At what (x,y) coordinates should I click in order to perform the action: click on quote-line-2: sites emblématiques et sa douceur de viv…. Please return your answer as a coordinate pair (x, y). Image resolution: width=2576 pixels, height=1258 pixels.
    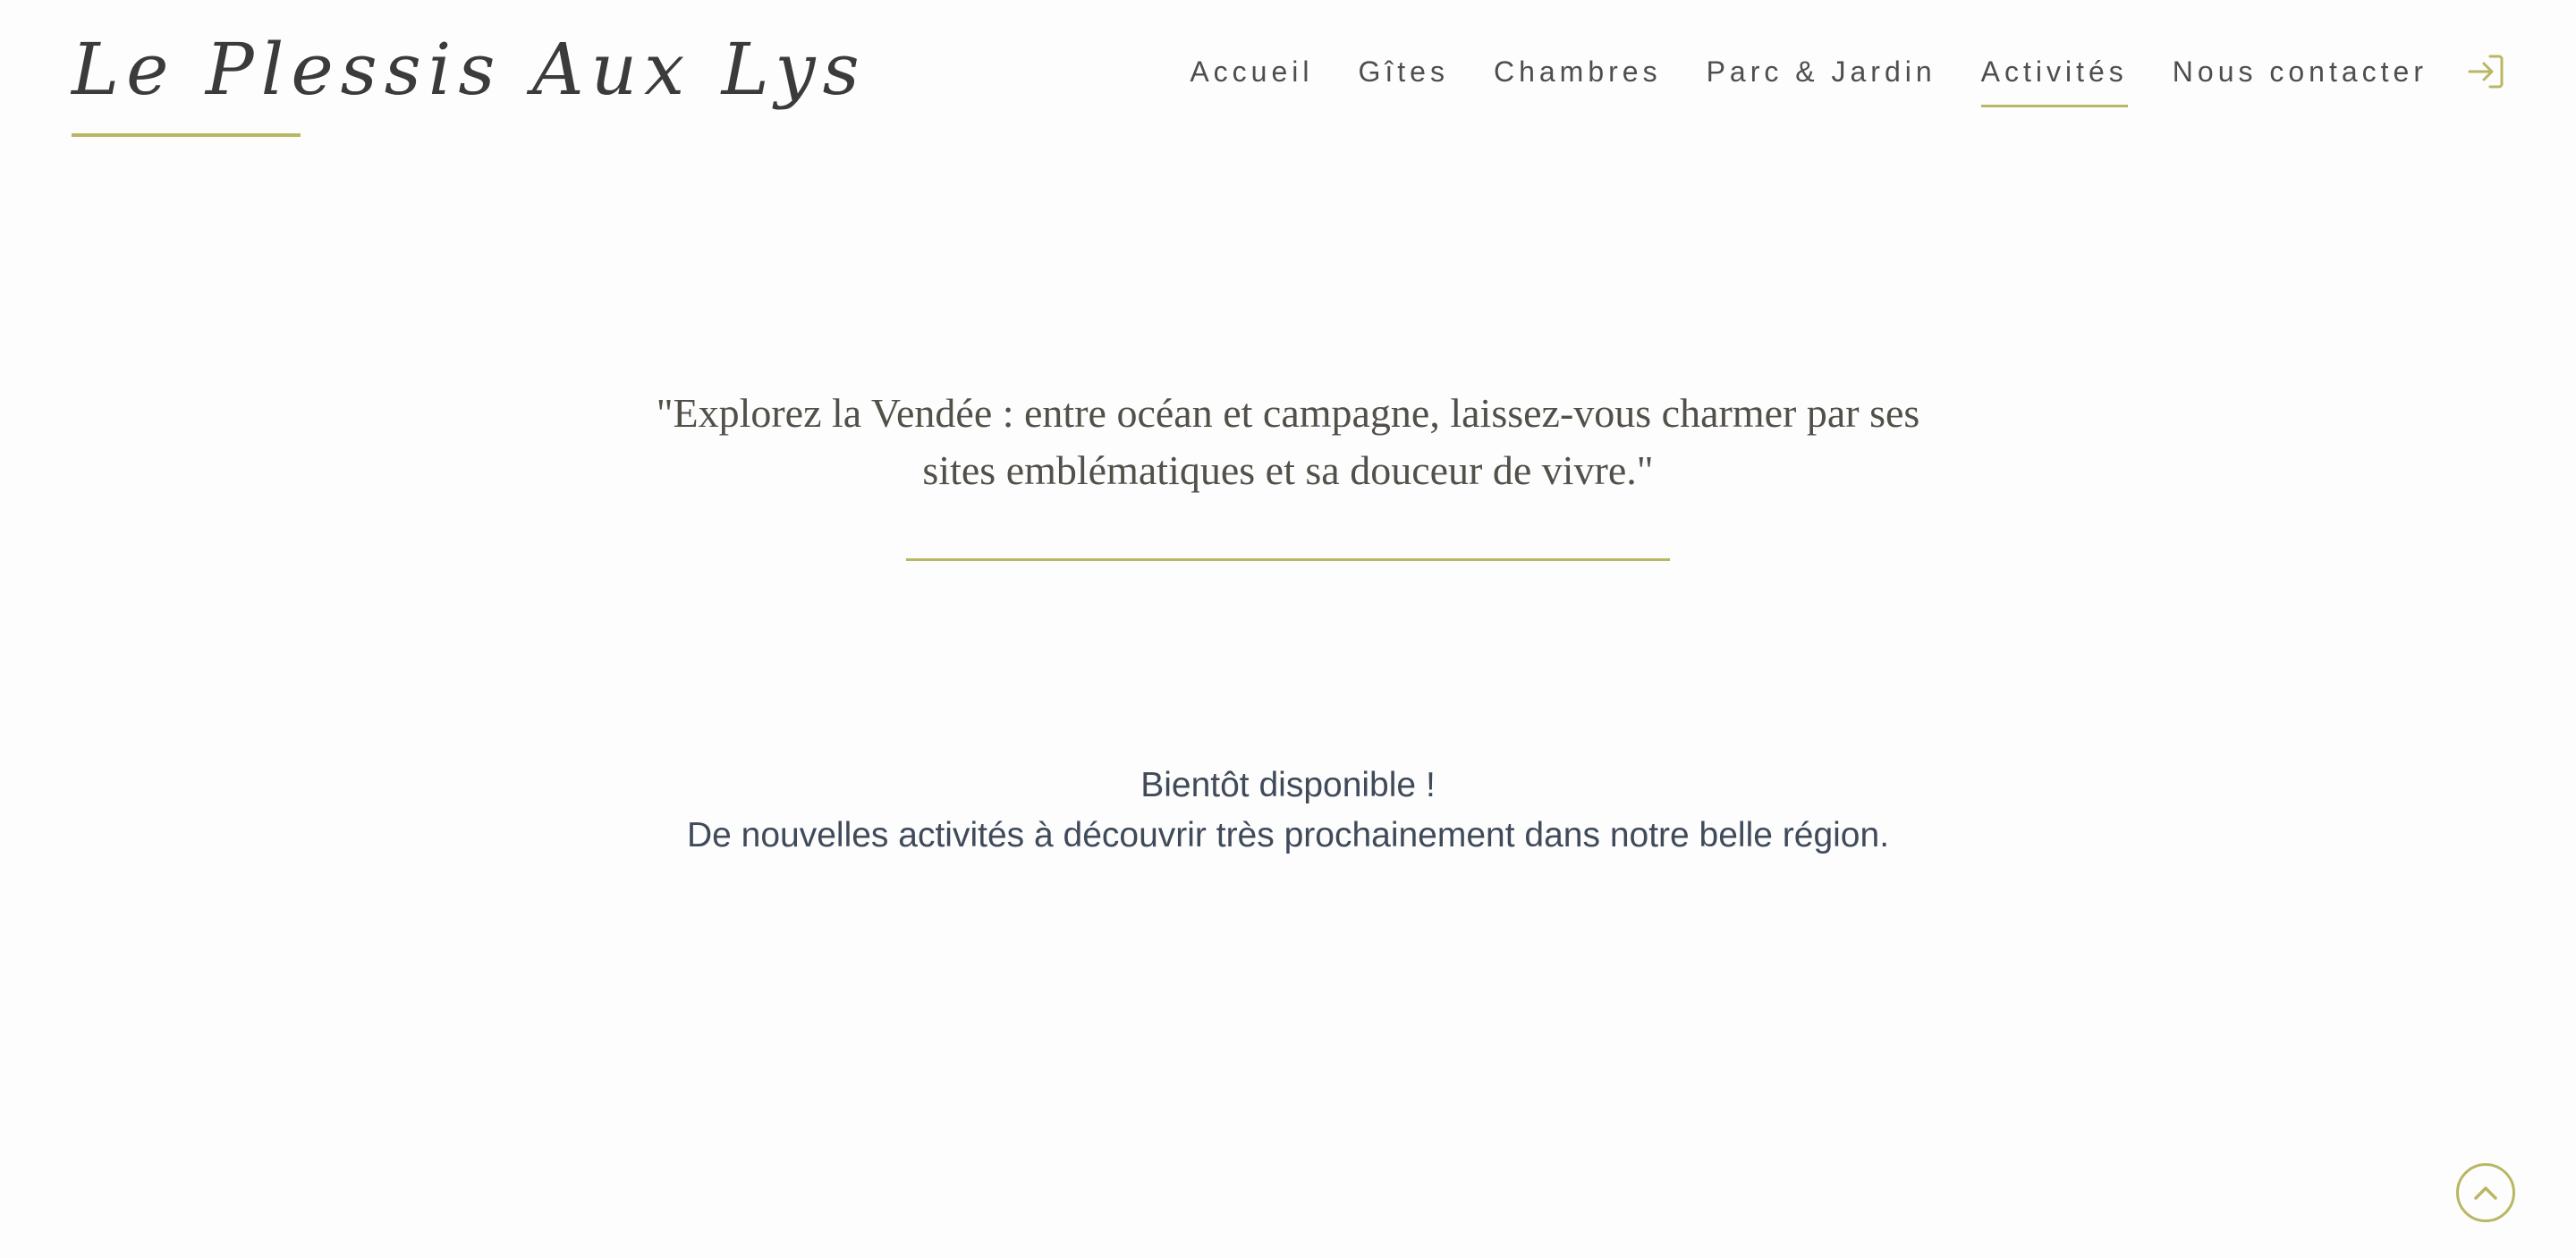
    Looking at the image, I should click on (1288, 470).